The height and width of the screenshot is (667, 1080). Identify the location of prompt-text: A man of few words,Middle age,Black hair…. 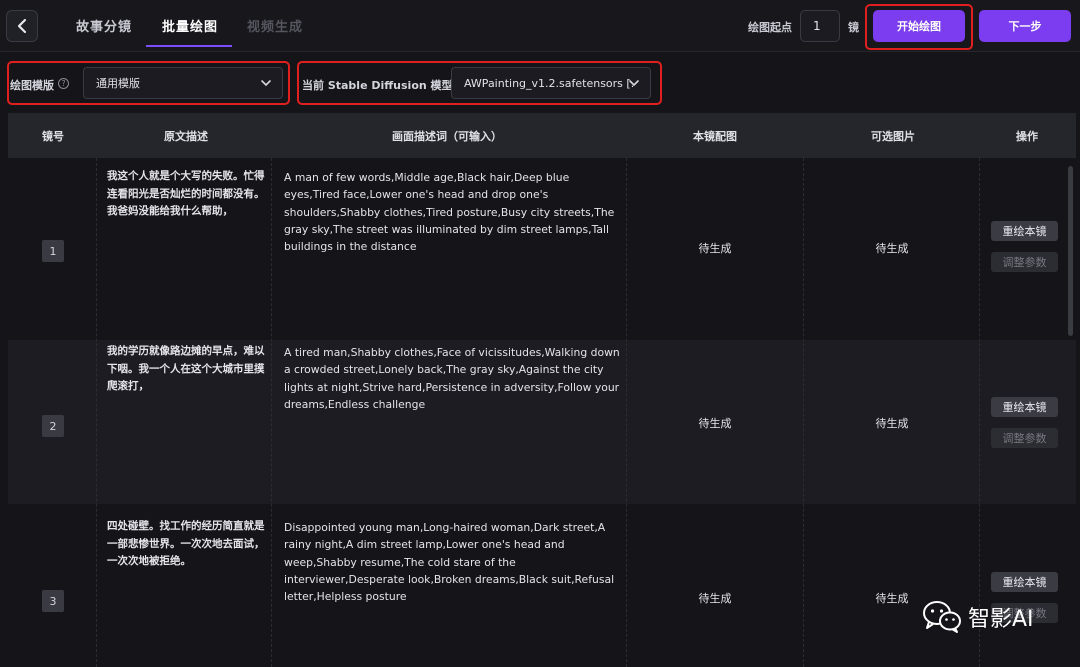
(452, 212).